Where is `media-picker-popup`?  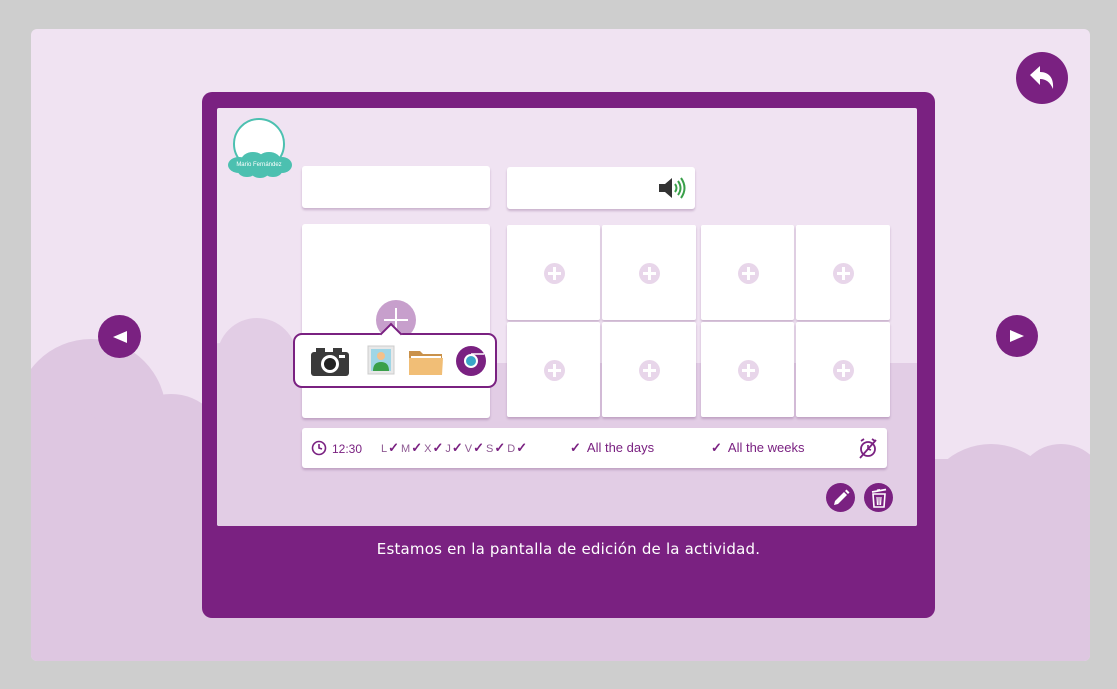
media-picker-popup is located at coordinates (395, 355).